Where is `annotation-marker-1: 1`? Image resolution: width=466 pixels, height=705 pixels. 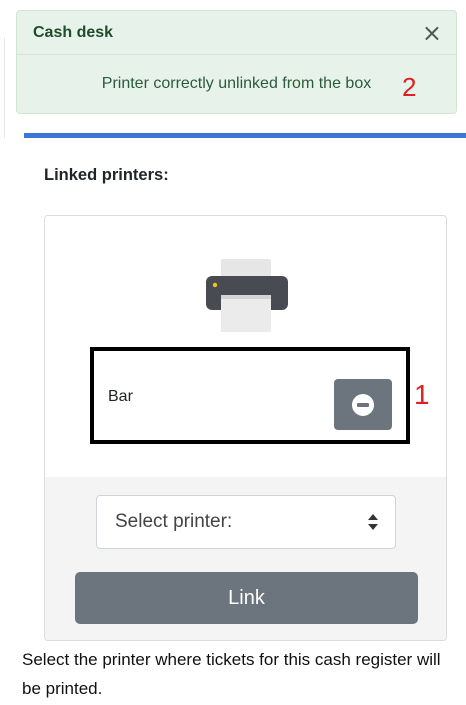 annotation-marker-1: 1 is located at coordinates (422, 394).